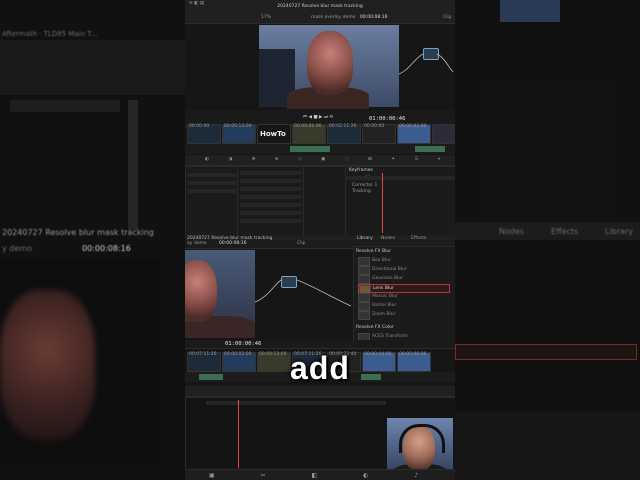 This screenshot has width=640, height=480. I want to click on clip-thumb: 00:00:02:00, so click(414, 134).